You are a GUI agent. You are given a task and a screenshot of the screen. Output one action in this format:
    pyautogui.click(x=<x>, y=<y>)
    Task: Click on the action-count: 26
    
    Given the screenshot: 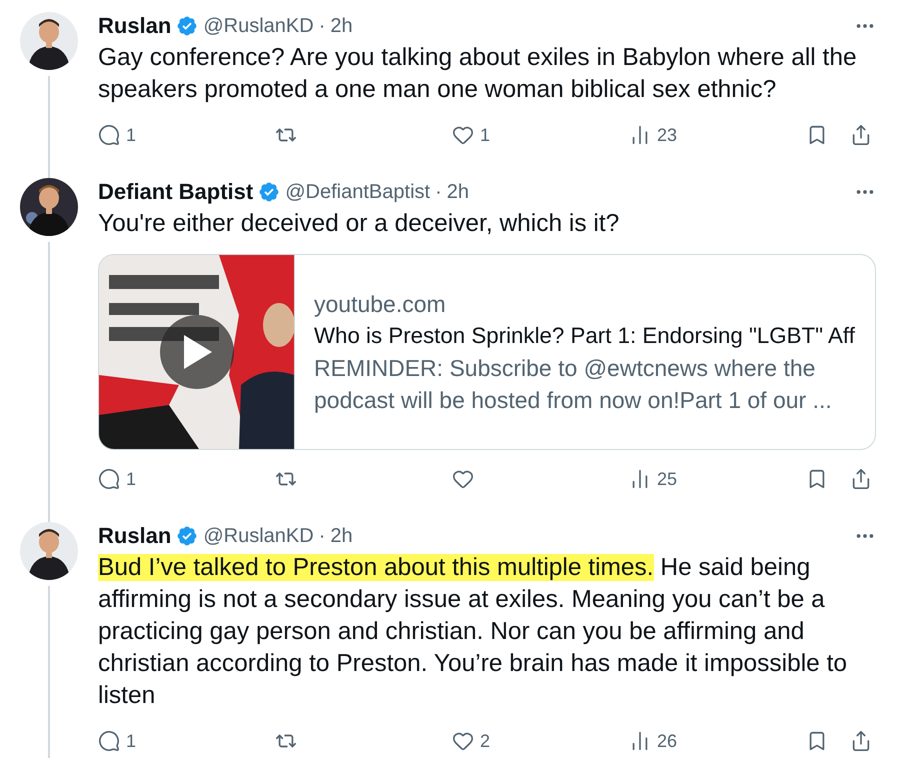 What is the action you would take?
    pyautogui.click(x=667, y=741)
    